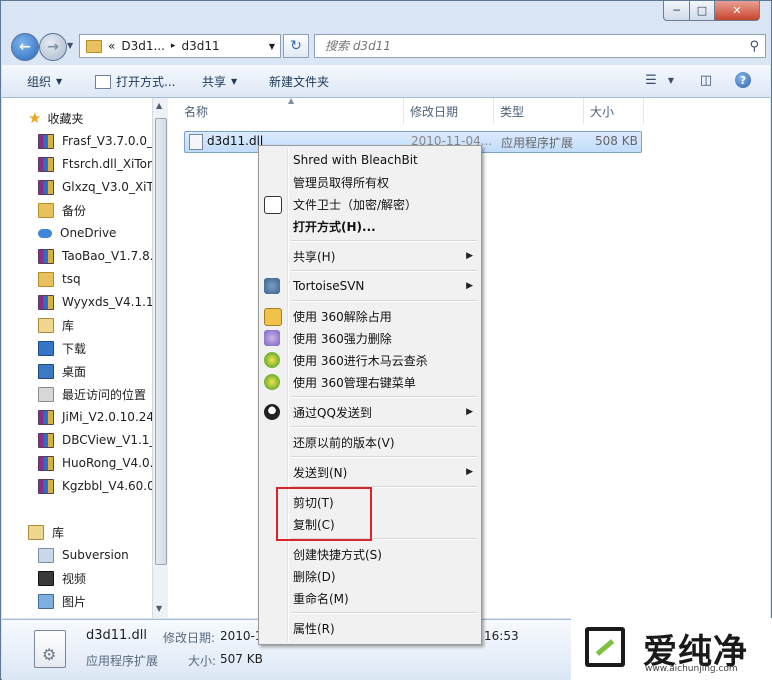 The height and width of the screenshot is (680, 772). What do you see at coordinates (743, 80) in the screenshot?
I see `help-icon: ?` at bounding box center [743, 80].